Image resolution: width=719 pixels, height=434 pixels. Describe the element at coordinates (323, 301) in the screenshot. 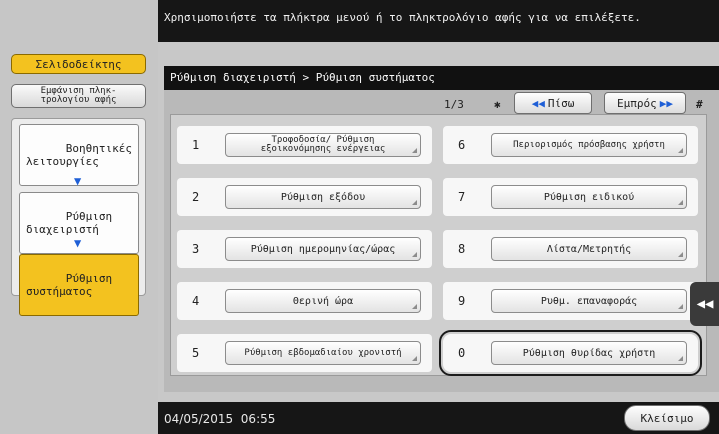

I see `daylight-saving-button: Θερινή ώρα` at that location.